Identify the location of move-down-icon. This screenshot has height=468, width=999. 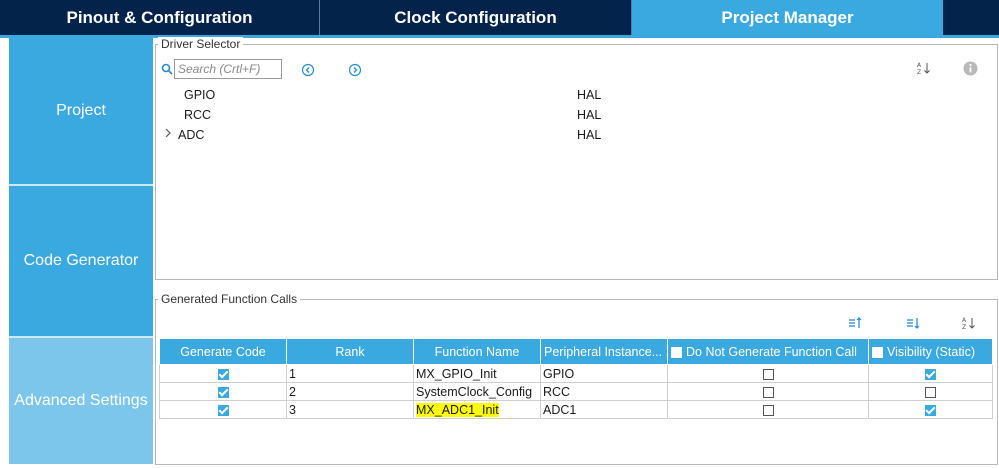
(913, 323).